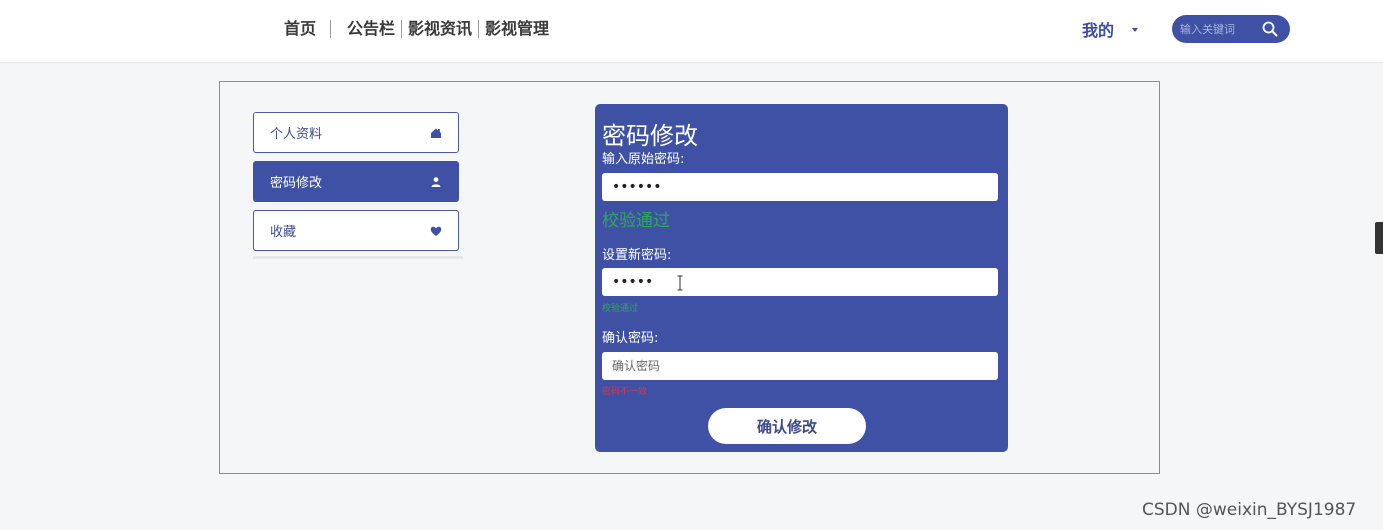  Describe the element at coordinates (356, 132) in the screenshot. I see `sidebar-item-profile: 个人资料` at that location.